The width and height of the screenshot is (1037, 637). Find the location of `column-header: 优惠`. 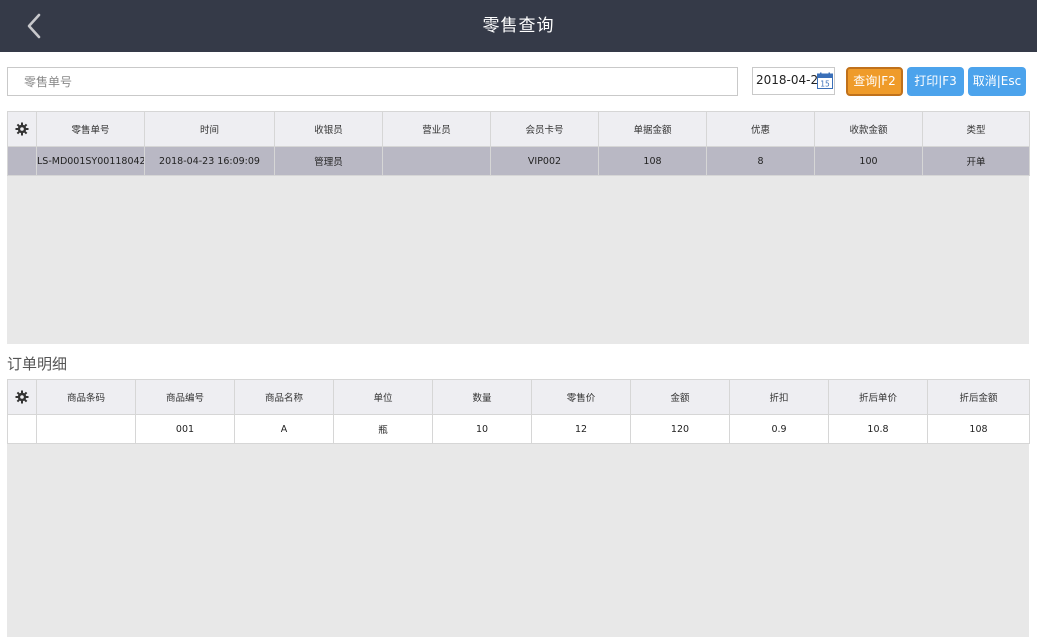

column-header: 优惠 is located at coordinates (760, 129).